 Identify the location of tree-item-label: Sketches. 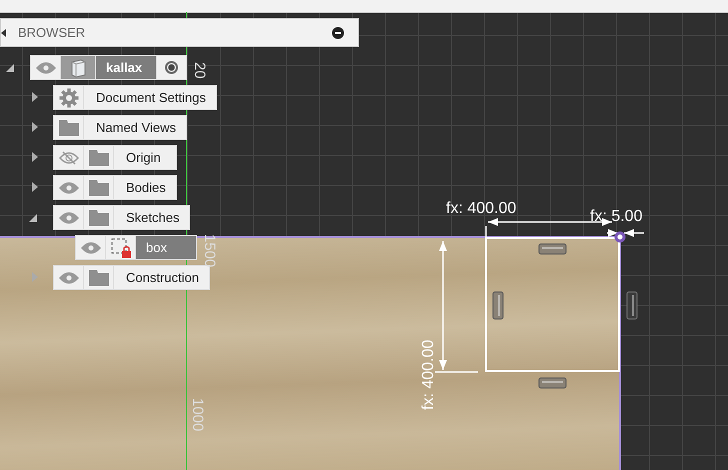
(152, 218).